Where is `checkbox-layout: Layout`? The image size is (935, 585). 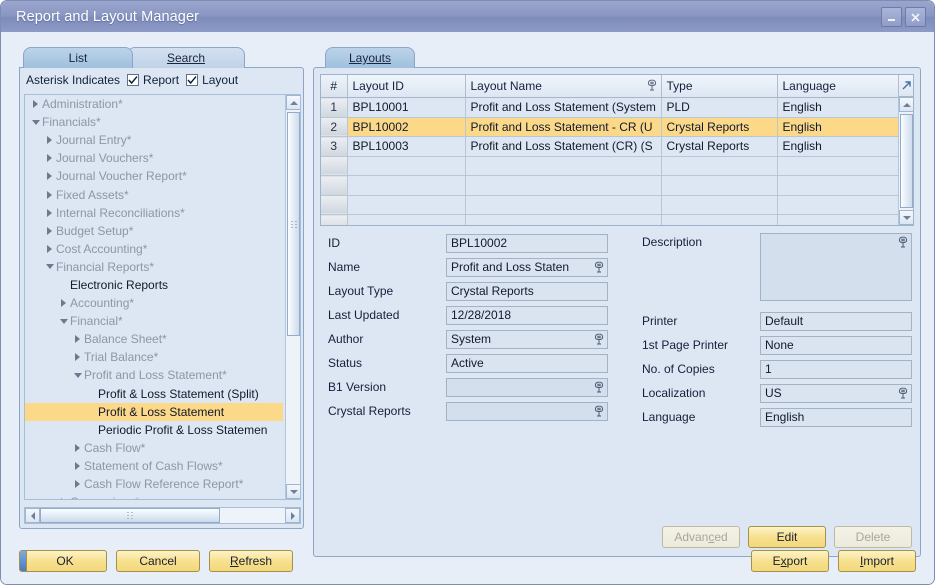 checkbox-layout: Layout is located at coordinates (212, 80).